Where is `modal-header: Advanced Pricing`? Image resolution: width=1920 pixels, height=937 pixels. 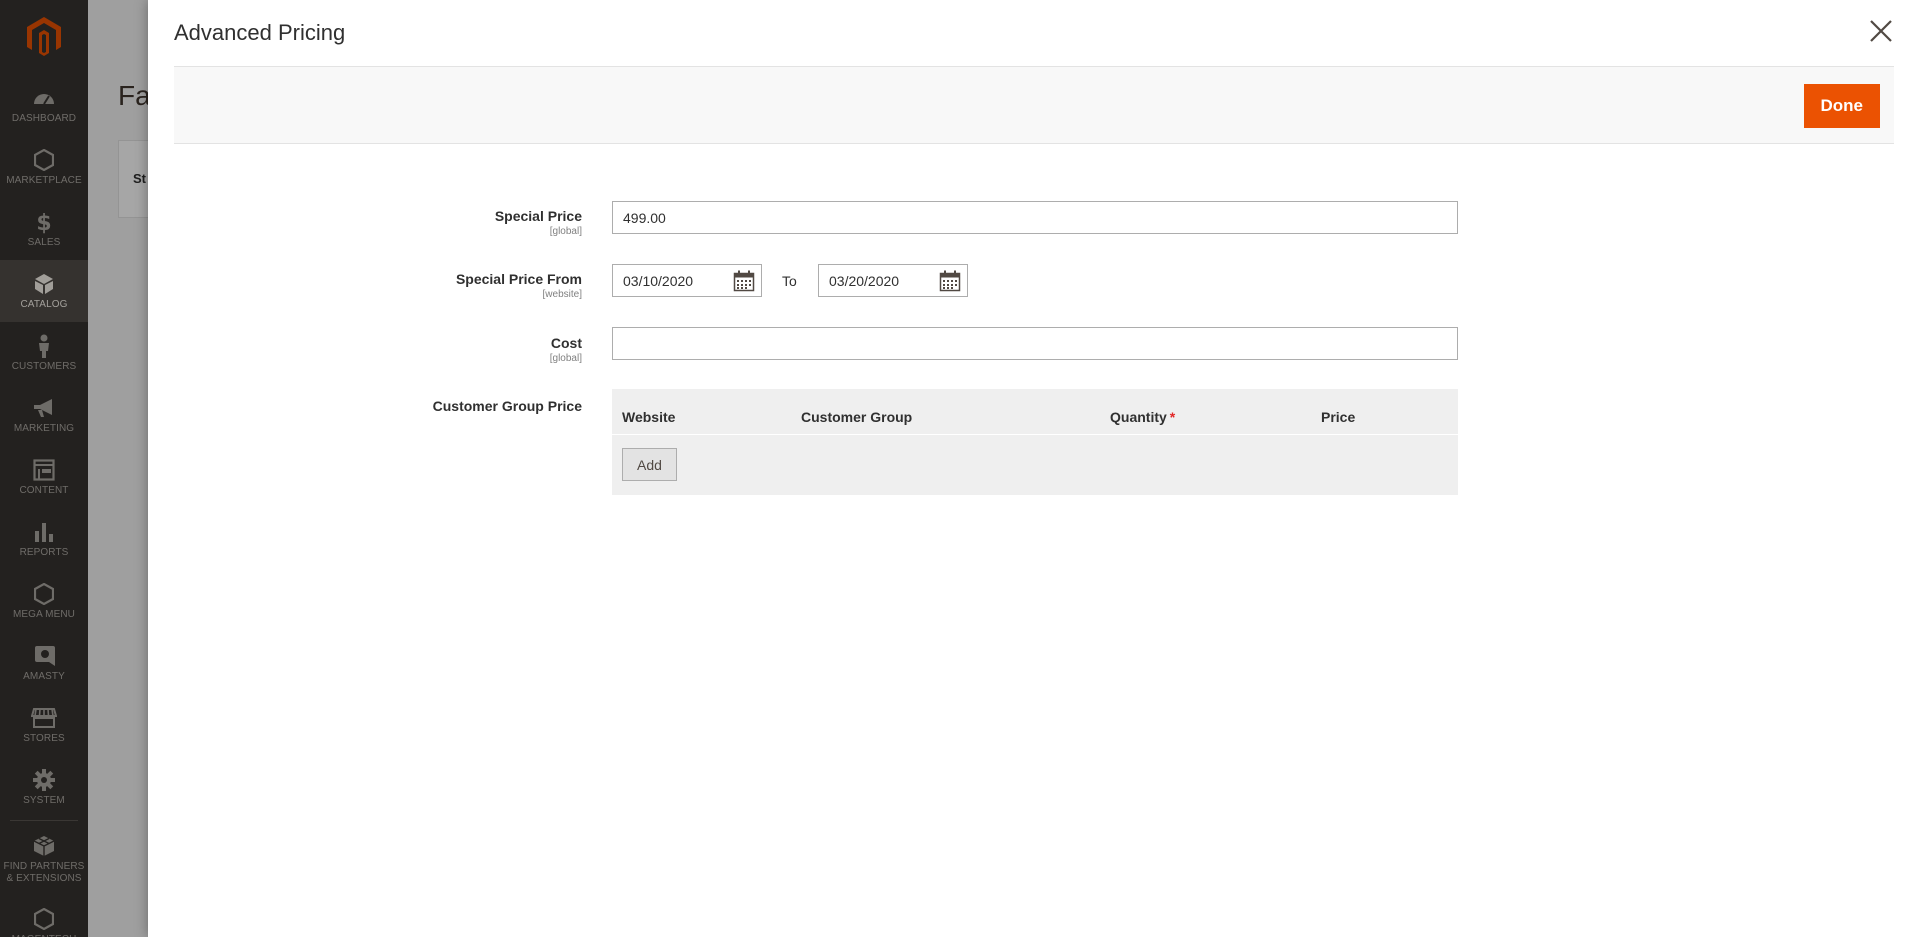 modal-header: Advanced Pricing is located at coordinates (1034, 33).